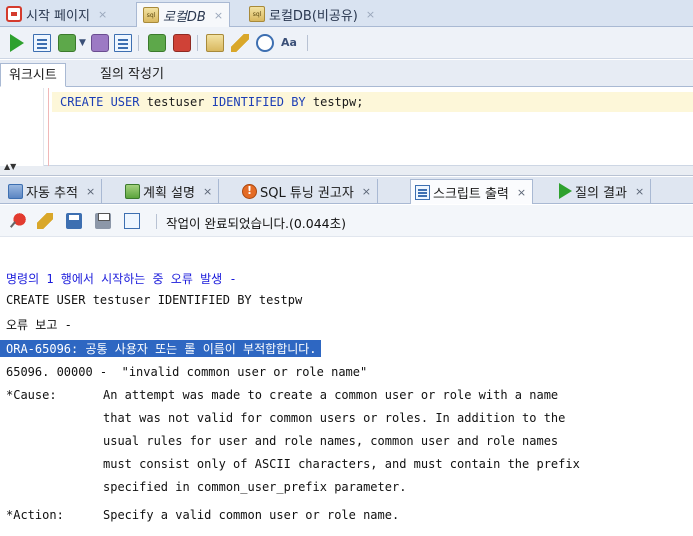 This screenshot has height=536, width=693. I want to click on sql-identifier: testuser, so click(175, 102).